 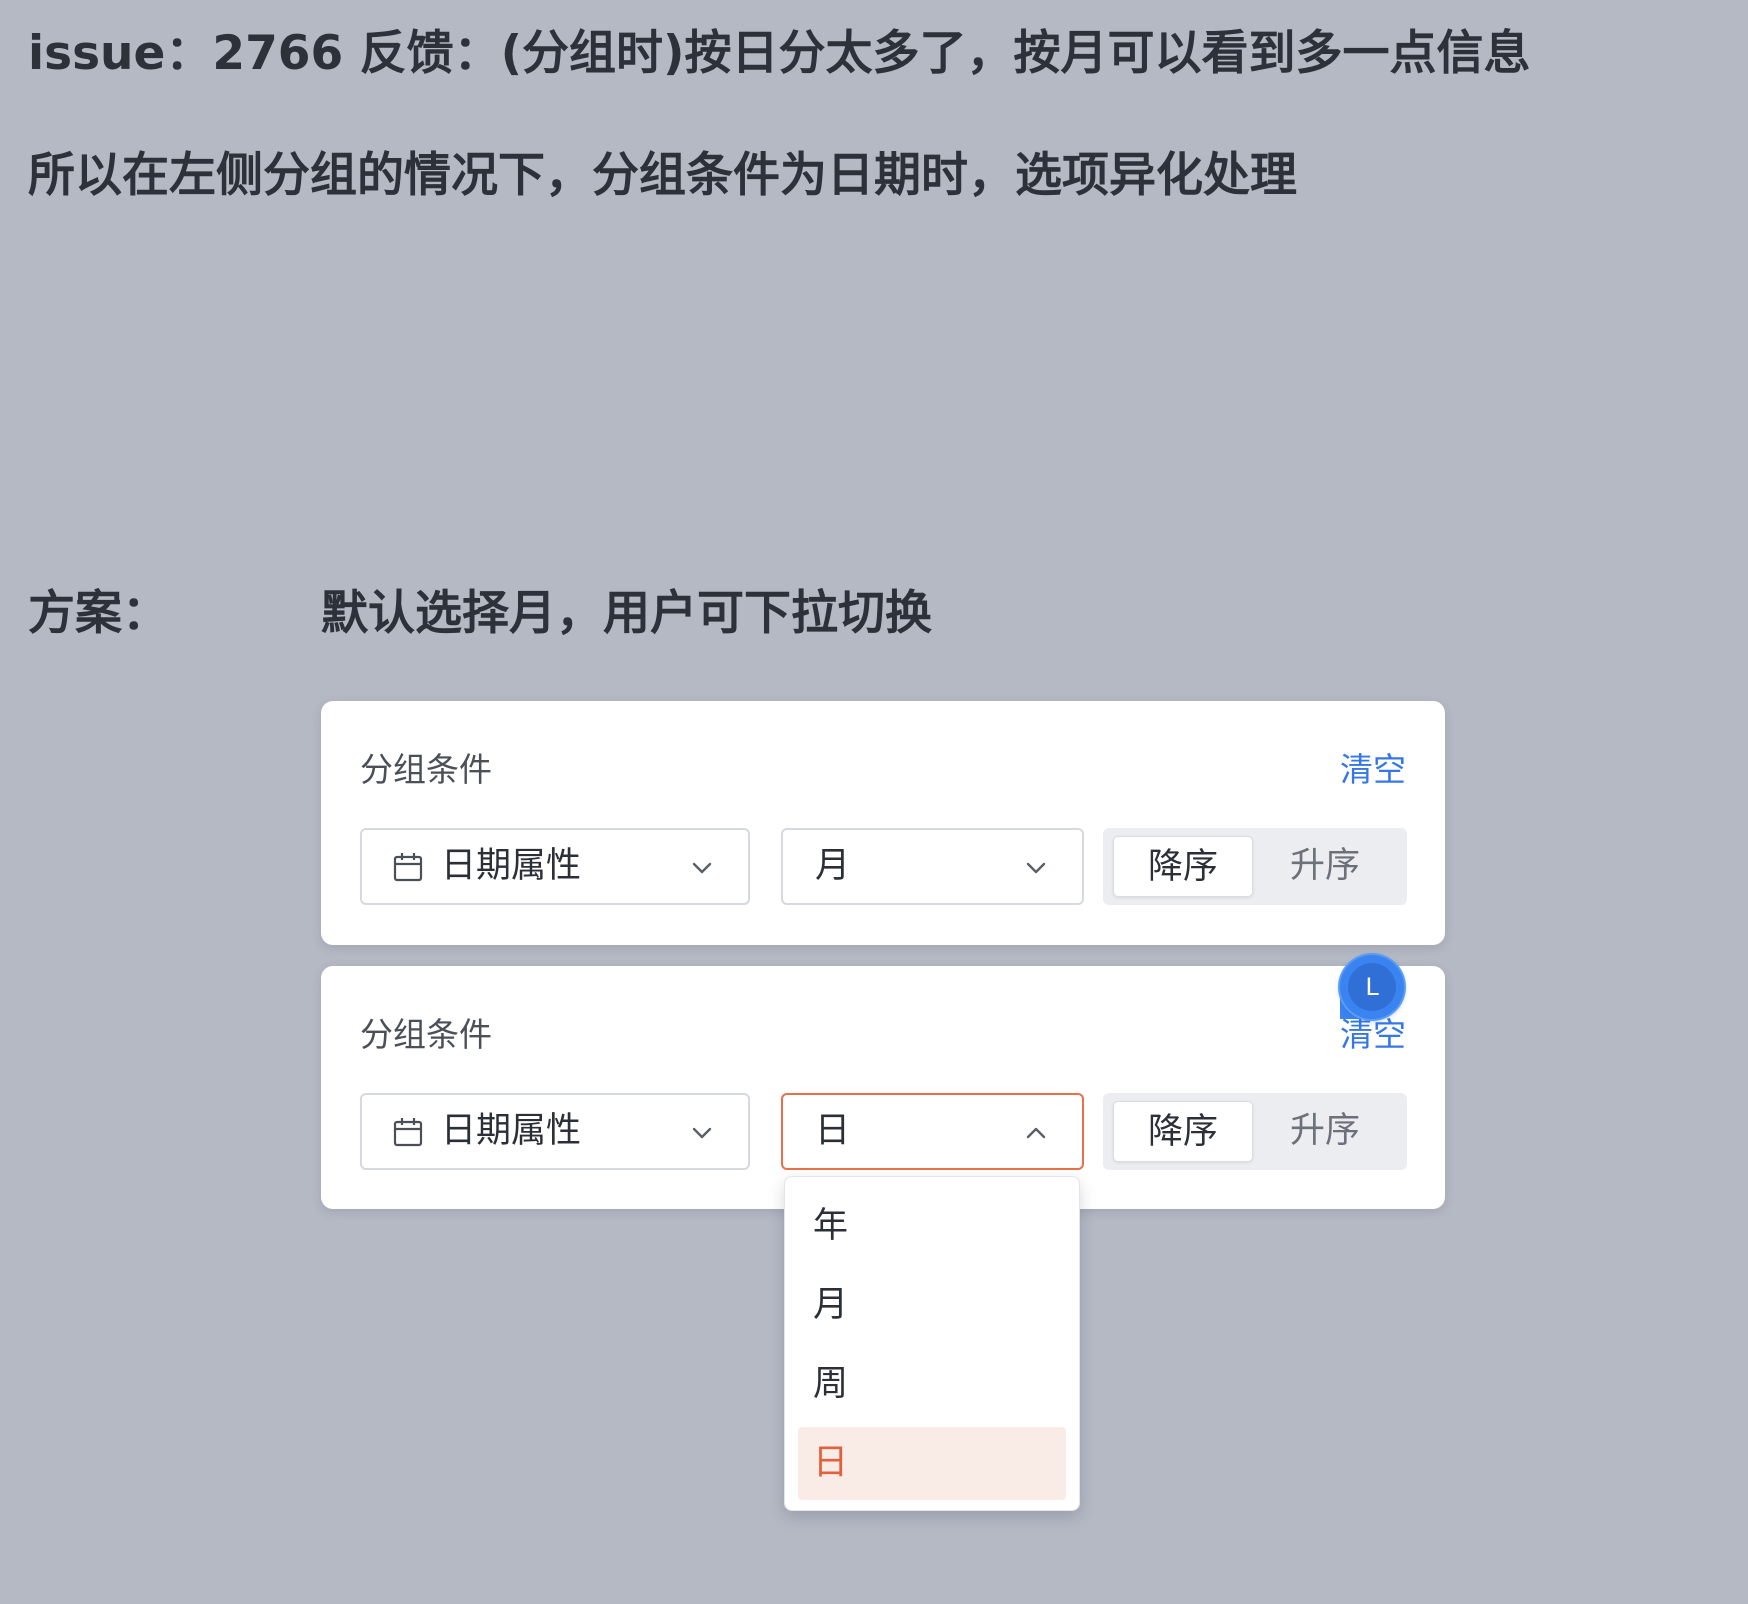 I want to click on plan-text: 默认选择月，用户可下拉切换, so click(x=626, y=613).